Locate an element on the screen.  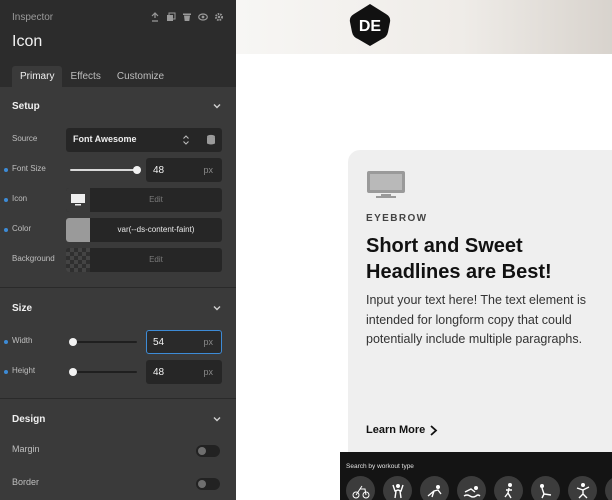
height-value: 48 is located at coordinates (159, 372).